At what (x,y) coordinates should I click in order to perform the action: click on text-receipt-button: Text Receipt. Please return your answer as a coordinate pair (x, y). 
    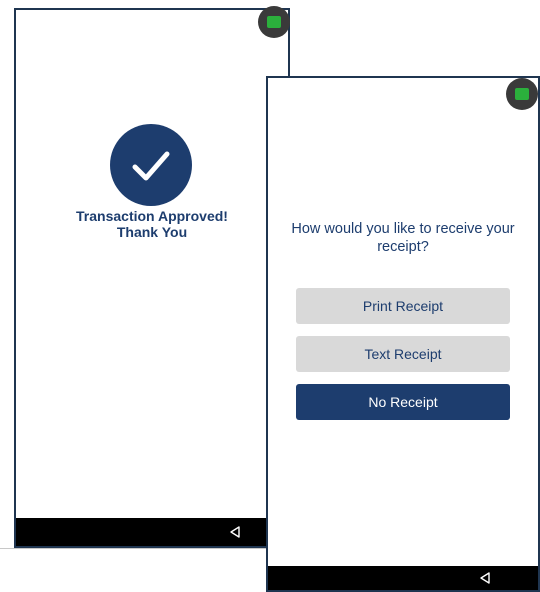
    Looking at the image, I should click on (403, 354).